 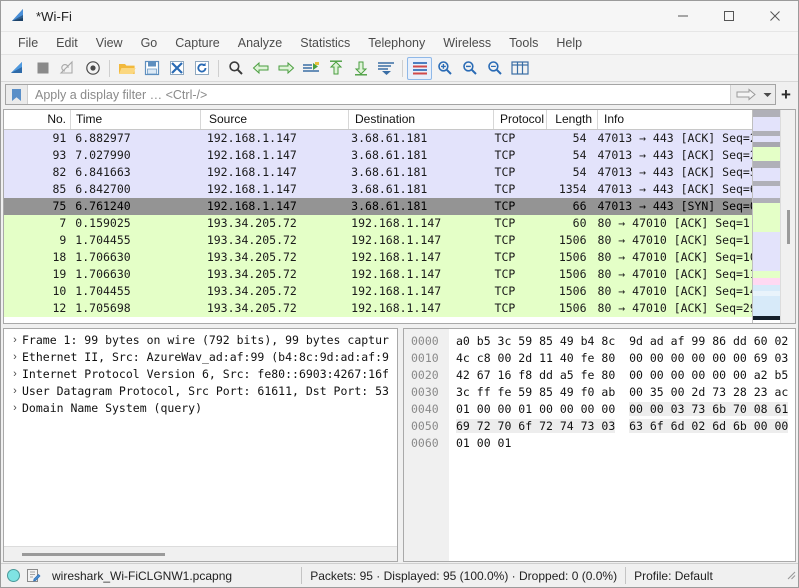 What do you see at coordinates (789, 576) in the screenshot?
I see `resize-grip-icon` at bounding box center [789, 576].